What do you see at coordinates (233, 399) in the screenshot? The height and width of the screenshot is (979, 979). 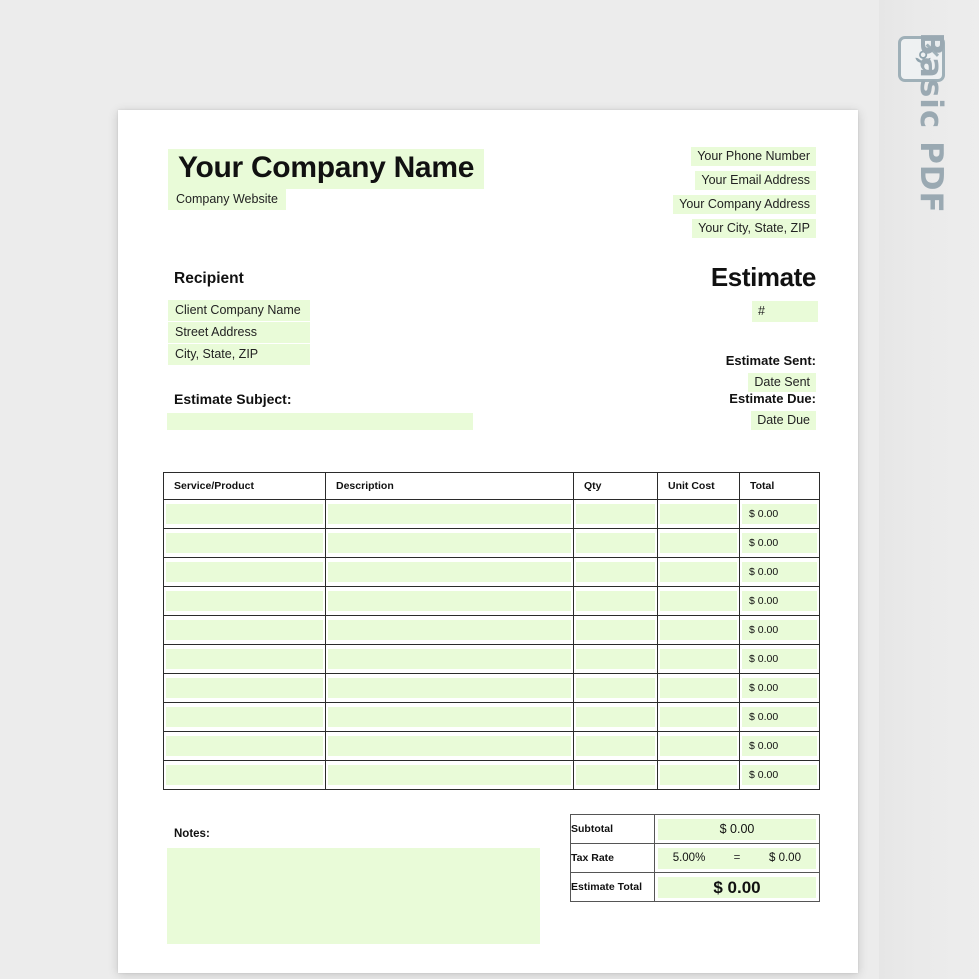 I see `estimate-subject-label: Estimate Subject:` at bounding box center [233, 399].